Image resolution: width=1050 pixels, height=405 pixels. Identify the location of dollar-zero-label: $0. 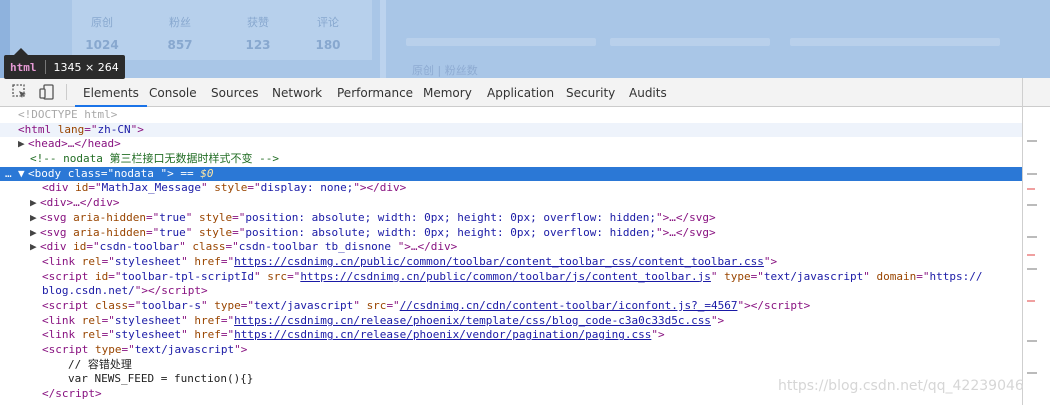
(207, 173).